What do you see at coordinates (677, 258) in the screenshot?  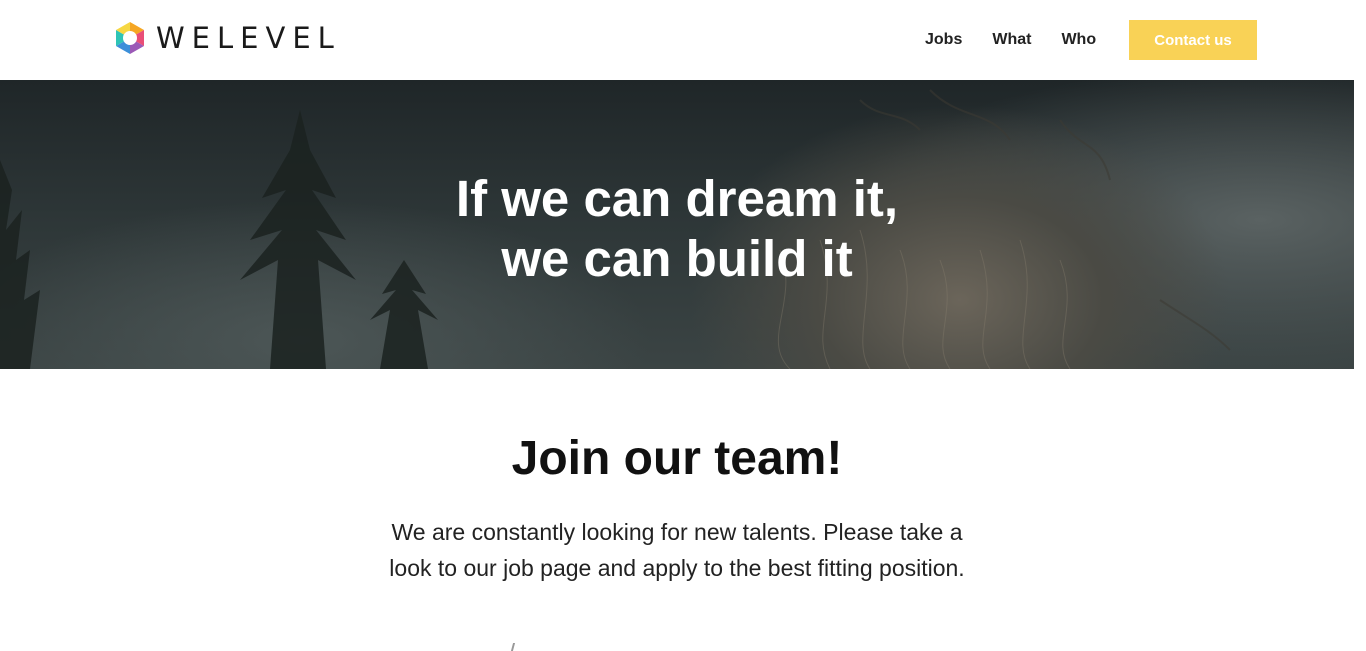 I see `hero-headline-line-2: we can build it` at bounding box center [677, 258].